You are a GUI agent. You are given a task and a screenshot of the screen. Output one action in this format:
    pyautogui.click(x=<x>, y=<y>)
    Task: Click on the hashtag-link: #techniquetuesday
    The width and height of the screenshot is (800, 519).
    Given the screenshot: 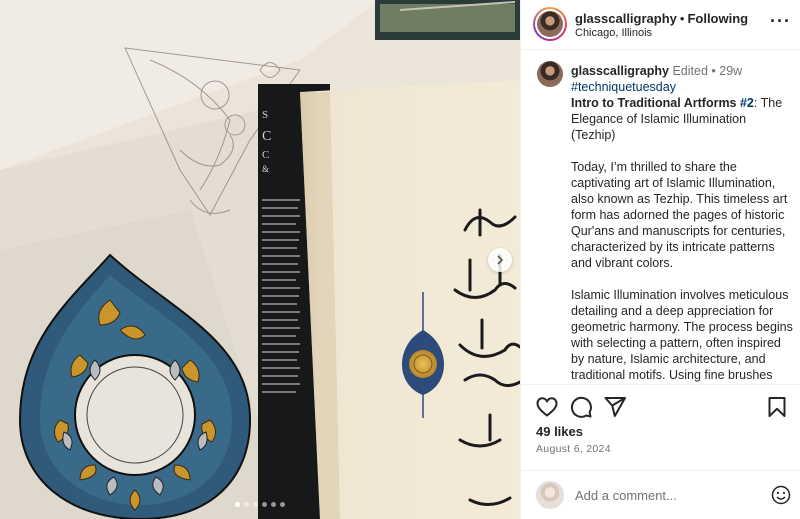 What is the action you would take?
    pyautogui.click(x=682, y=87)
    